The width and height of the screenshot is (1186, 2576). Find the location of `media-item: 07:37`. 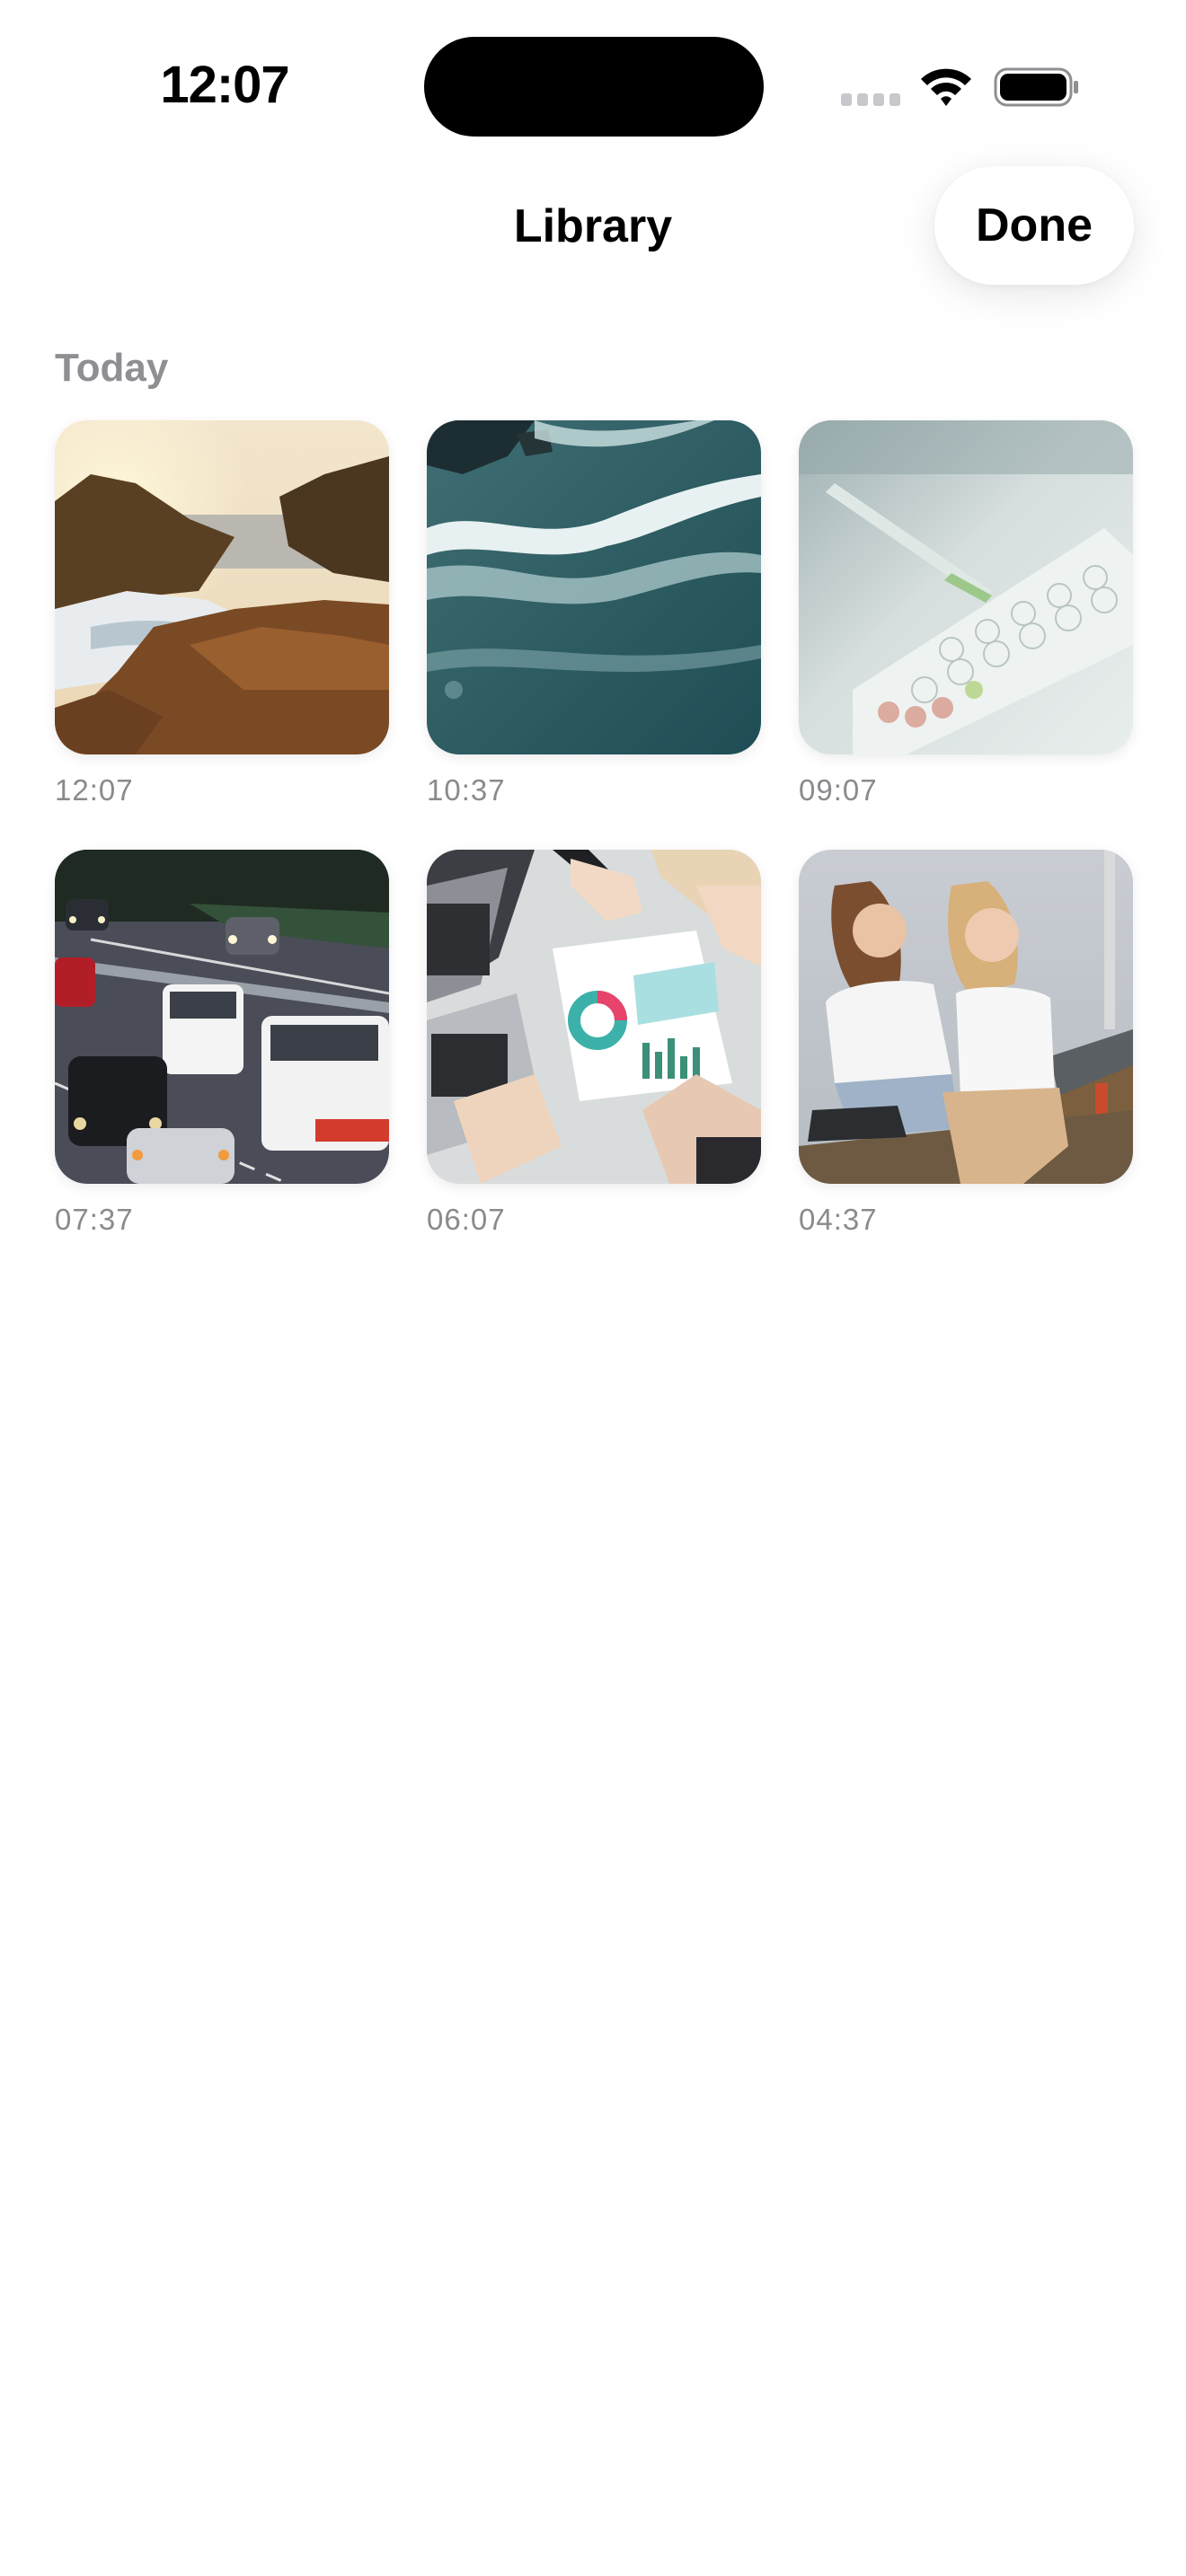

media-item: 07:37 is located at coordinates (222, 1052).